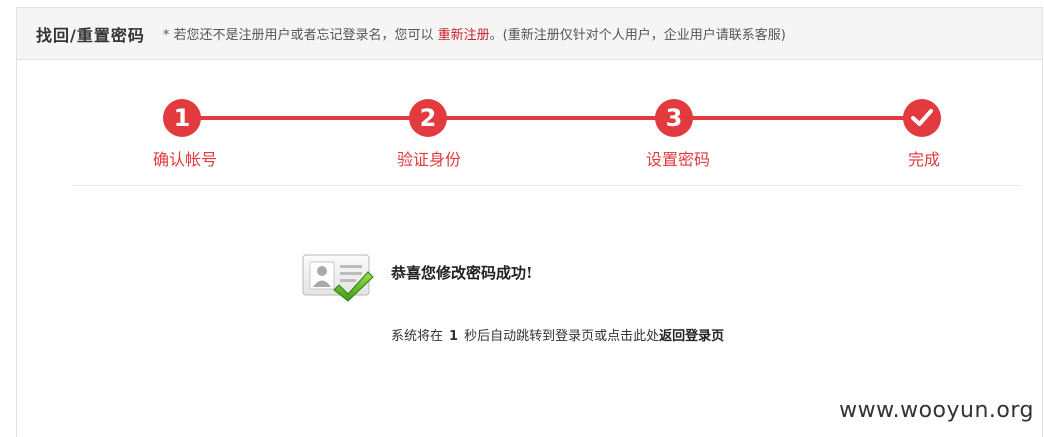 This screenshot has height=437, width=1044. I want to click on step-3-label: 设置密码, so click(678, 159).